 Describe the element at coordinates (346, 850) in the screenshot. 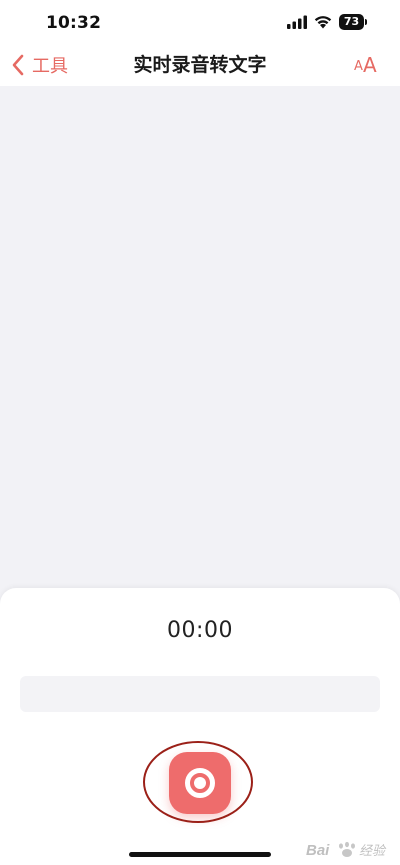

I see `watermark-icon: Bai 经验` at that location.